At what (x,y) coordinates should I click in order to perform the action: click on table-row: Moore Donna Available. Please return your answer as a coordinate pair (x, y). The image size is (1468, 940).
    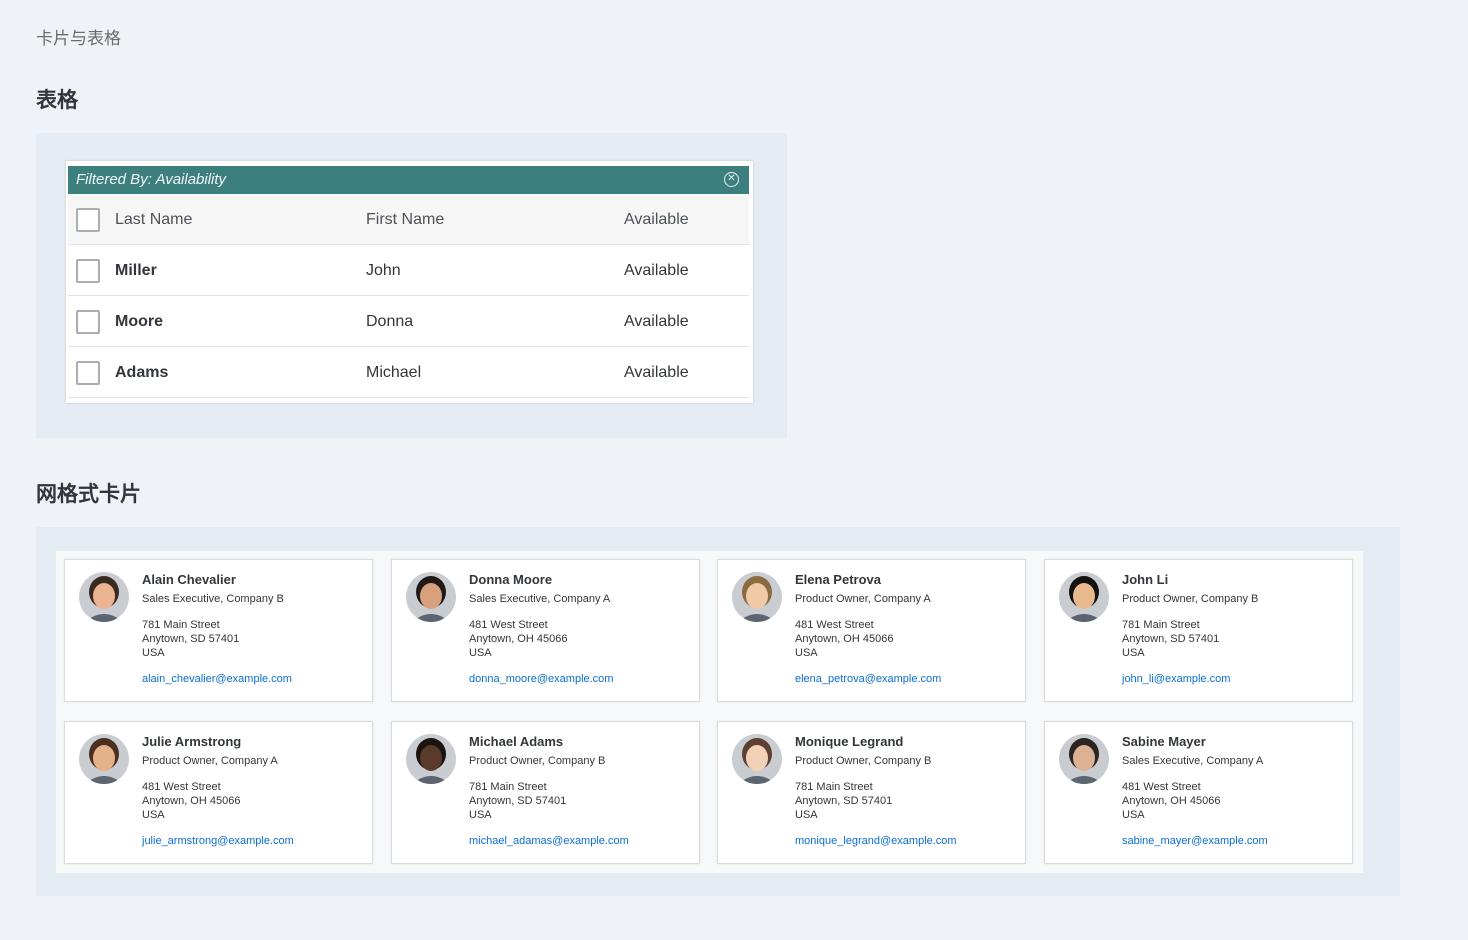
    Looking at the image, I should click on (408, 321).